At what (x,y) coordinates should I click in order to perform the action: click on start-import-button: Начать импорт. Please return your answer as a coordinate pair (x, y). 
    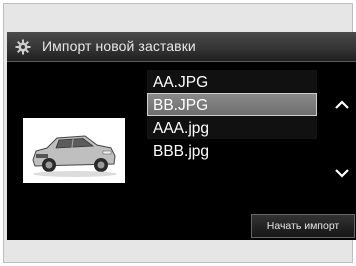
    Looking at the image, I should click on (303, 226).